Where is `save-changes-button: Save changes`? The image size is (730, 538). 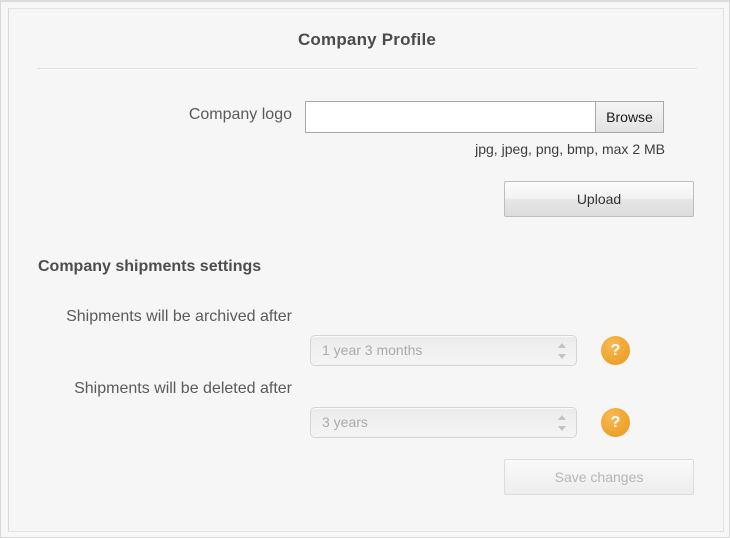 save-changes-button: Save changes is located at coordinates (599, 477).